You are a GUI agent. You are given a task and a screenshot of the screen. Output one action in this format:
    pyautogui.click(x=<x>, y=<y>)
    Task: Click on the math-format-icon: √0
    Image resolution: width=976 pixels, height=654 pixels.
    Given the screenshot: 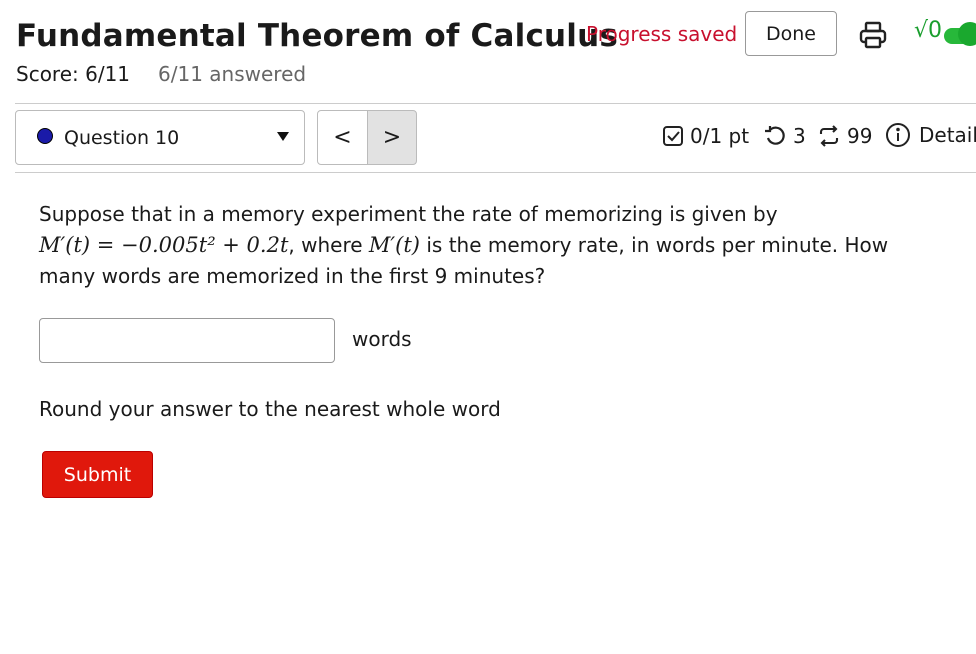 What is the action you would take?
    pyautogui.click(x=928, y=30)
    